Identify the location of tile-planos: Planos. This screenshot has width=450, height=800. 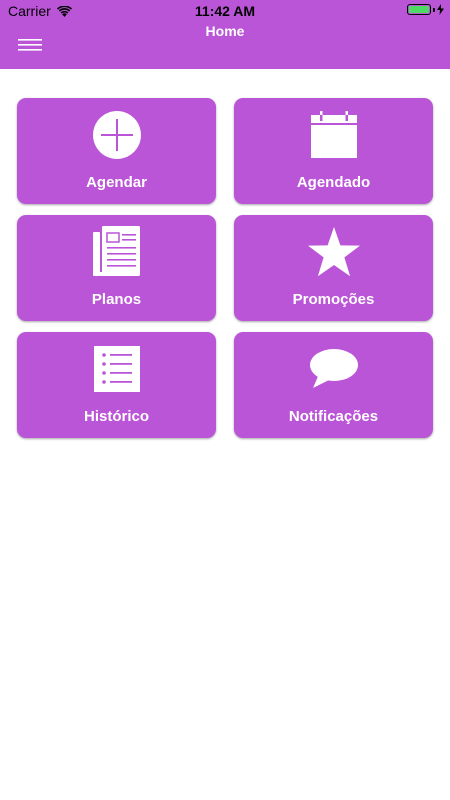
(116, 268).